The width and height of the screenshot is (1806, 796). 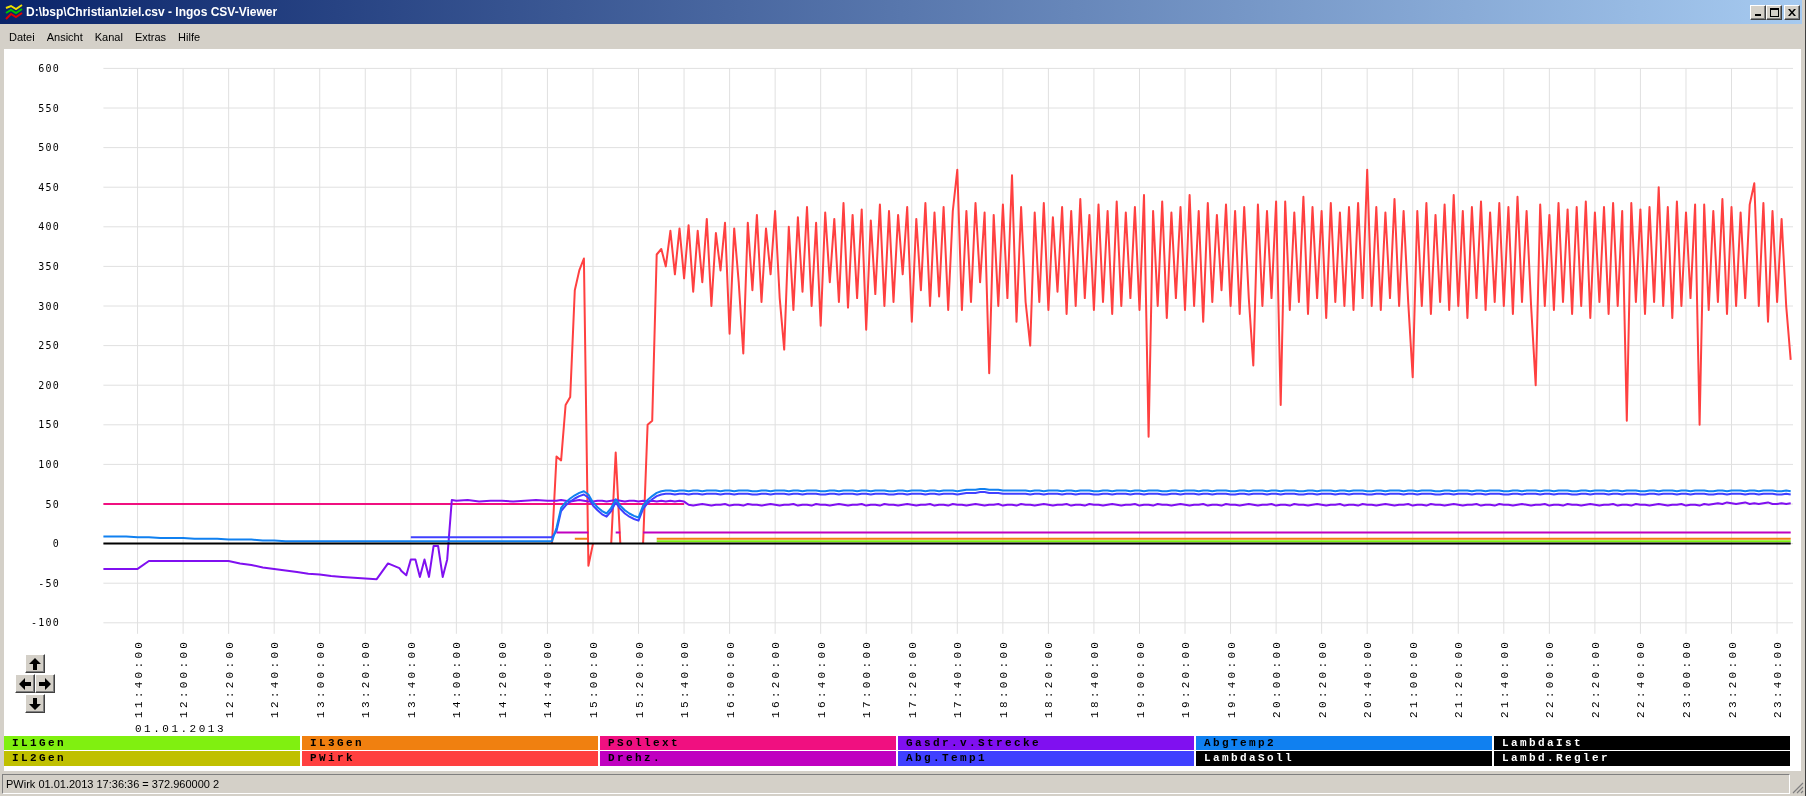 What do you see at coordinates (594, 678) in the screenshot?
I see `x-axis-label: 15:00:00` at bounding box center [594, 678].